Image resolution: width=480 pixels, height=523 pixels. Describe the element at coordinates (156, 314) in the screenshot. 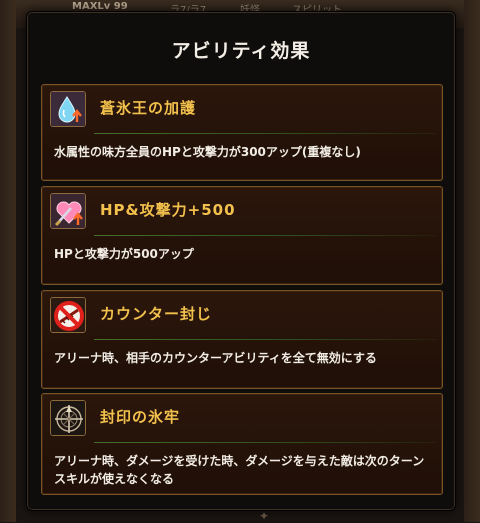

I see `ability-name: カウンター封じ` at that location.